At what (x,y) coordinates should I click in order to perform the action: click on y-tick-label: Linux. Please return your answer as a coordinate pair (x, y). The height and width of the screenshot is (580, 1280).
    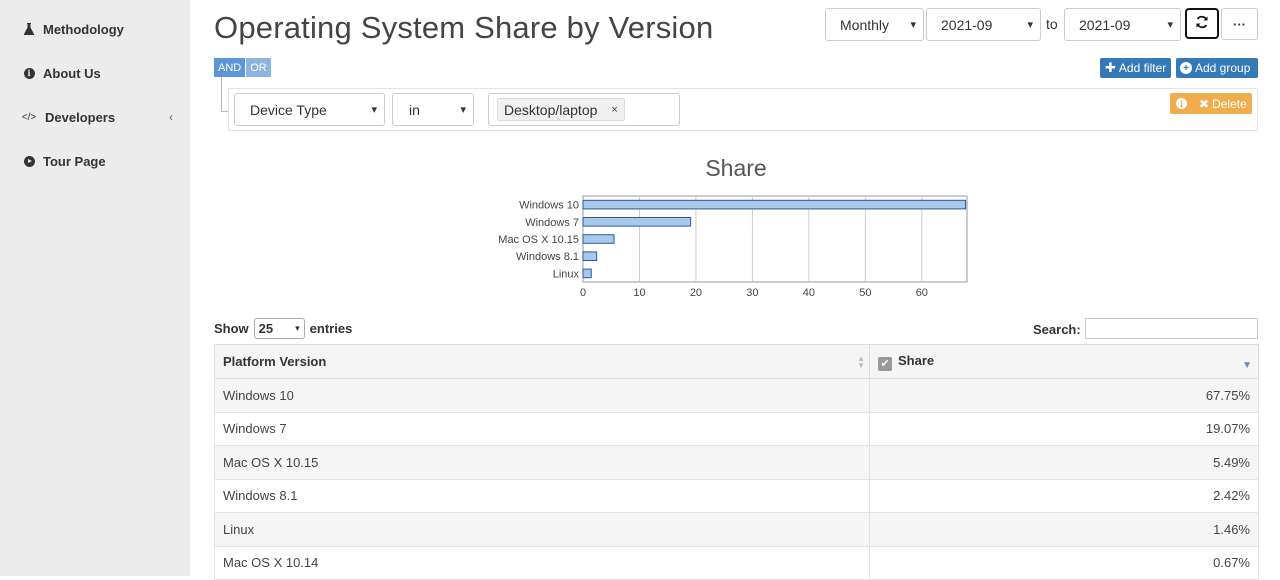
    Looking at the image, I should click on (566, 274).